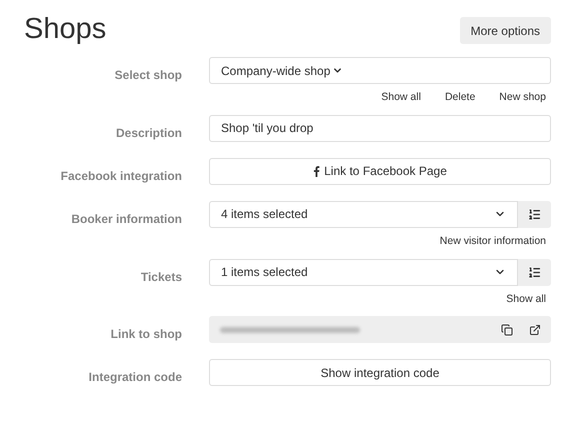 Image resolution: width=582 pixels, height=433 pixels. What do you see at coordinates (148, 75) in the screenshot?
I see `field-label: Select shop` at bounding box center [148, 75].